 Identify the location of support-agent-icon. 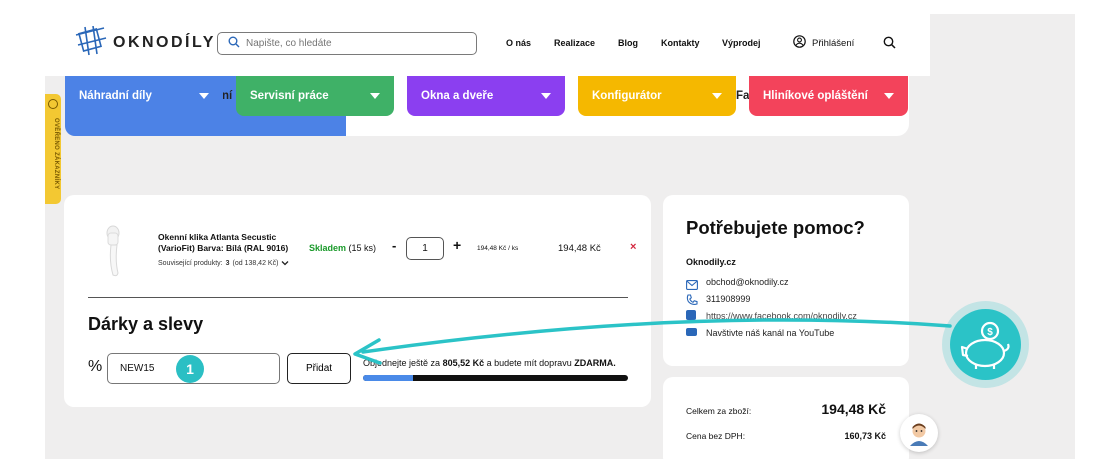
(919, 434).